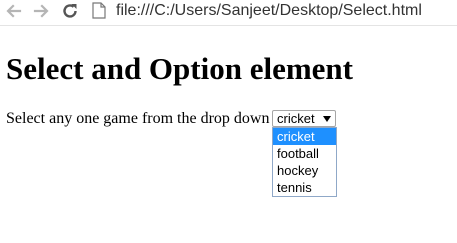 The image size is (457, 243). What do you see at coordinates (100, 11) in the screenshot?
I see `page-icon` at bounding box center [100, 11].